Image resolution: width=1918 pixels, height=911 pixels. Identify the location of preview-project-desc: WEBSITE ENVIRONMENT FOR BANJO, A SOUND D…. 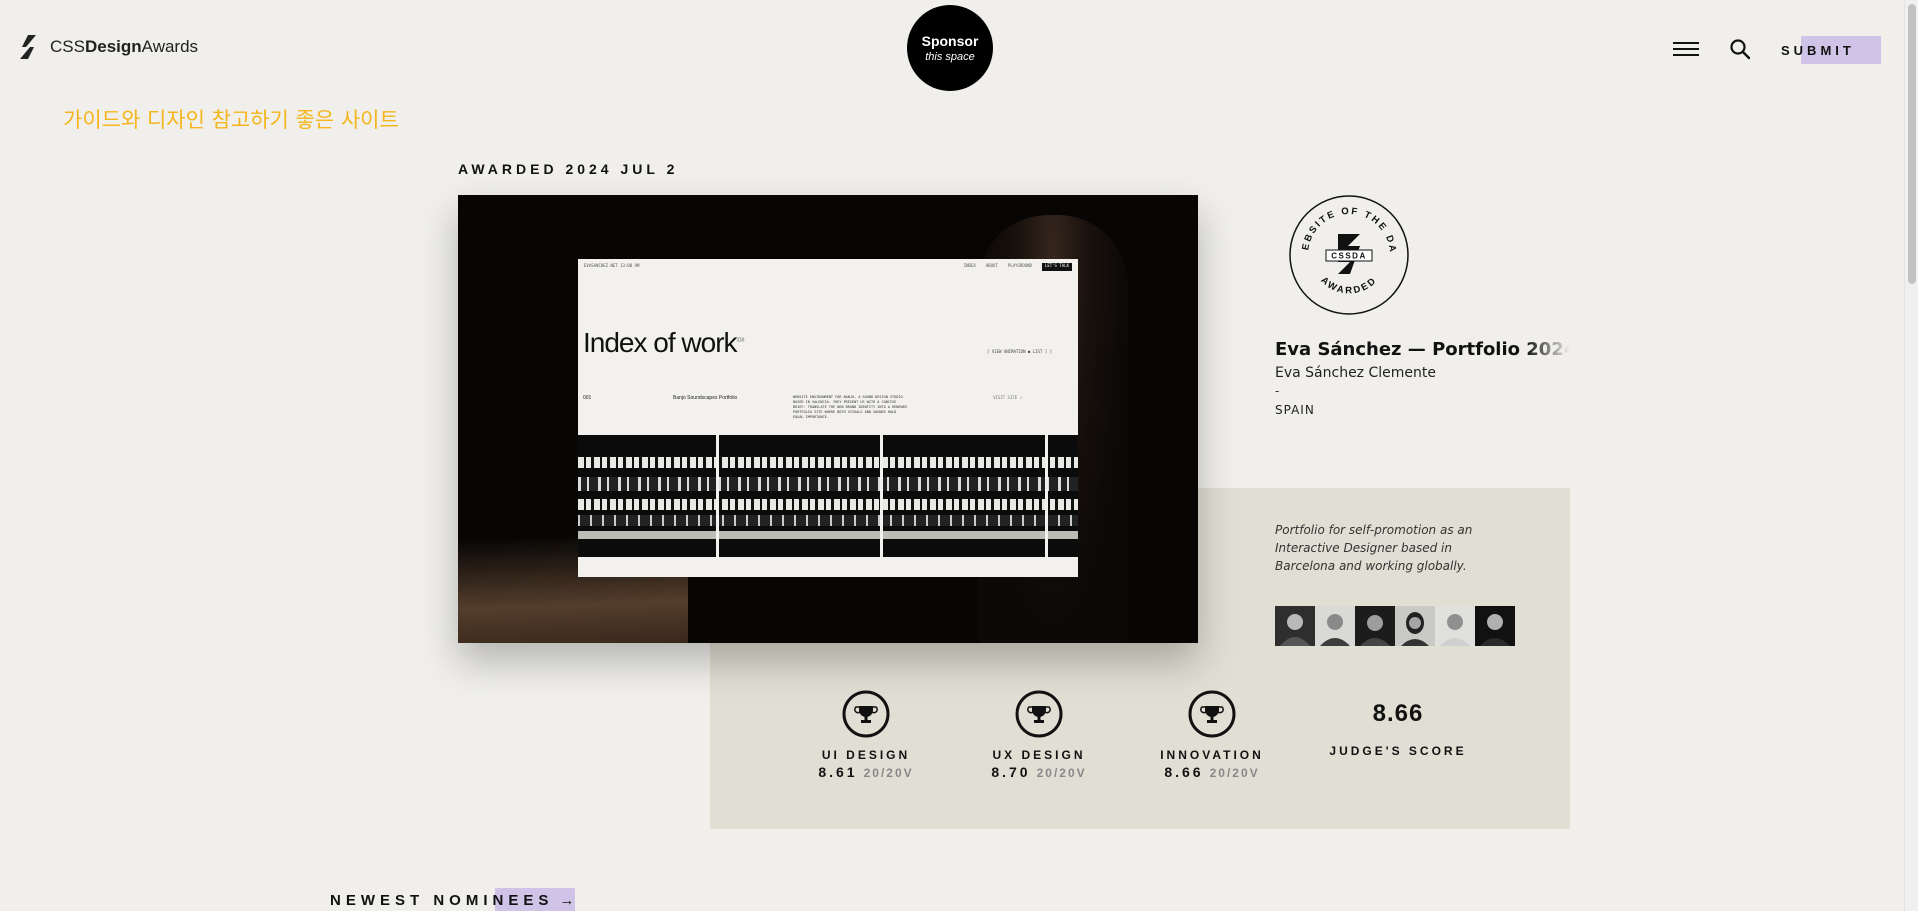
(850, 407).